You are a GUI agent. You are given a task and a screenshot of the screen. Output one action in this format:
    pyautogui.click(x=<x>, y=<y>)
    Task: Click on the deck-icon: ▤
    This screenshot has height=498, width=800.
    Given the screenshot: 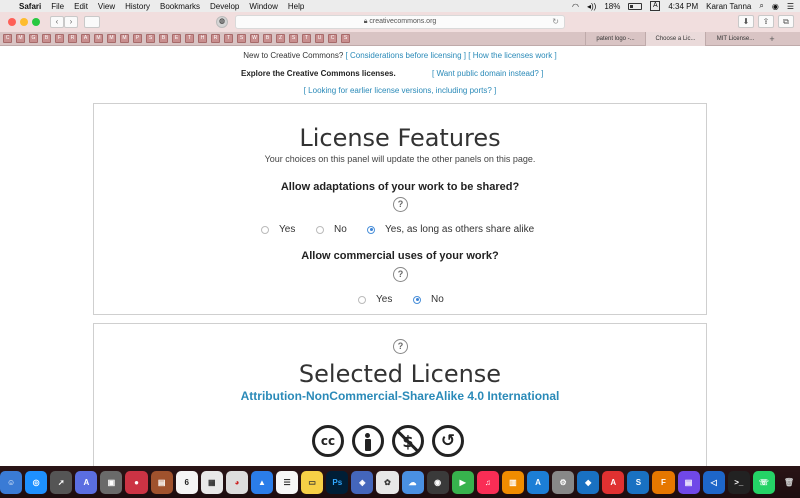 What is the action you would take?
    pyautogui.click(x=688, y=482)
    